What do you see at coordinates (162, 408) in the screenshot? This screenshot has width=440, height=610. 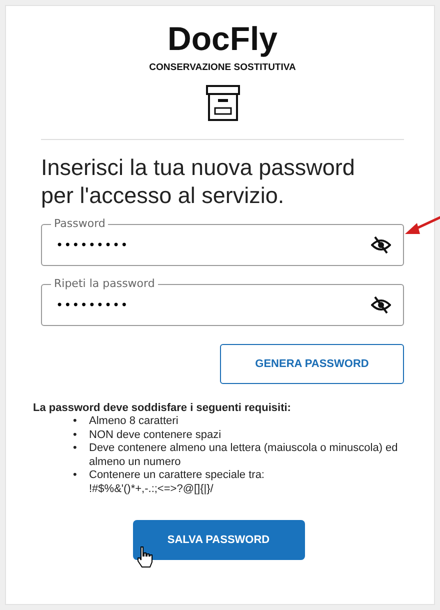 I see `requirements-title: La password deve soddisfare i seguenti requisiti:` at bounding box center [162, 408].